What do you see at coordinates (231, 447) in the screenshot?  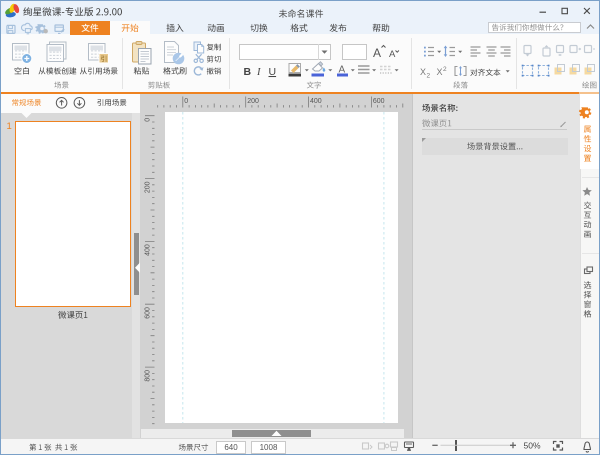 I see `svg-text: 640` at bounding box center [231, 447].